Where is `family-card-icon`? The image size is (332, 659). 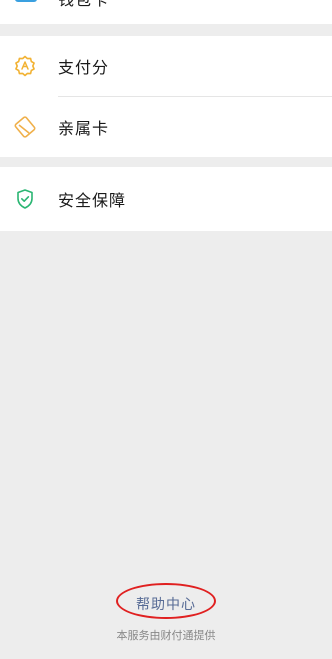 family-card-icon is located at coordinates (25, 127).